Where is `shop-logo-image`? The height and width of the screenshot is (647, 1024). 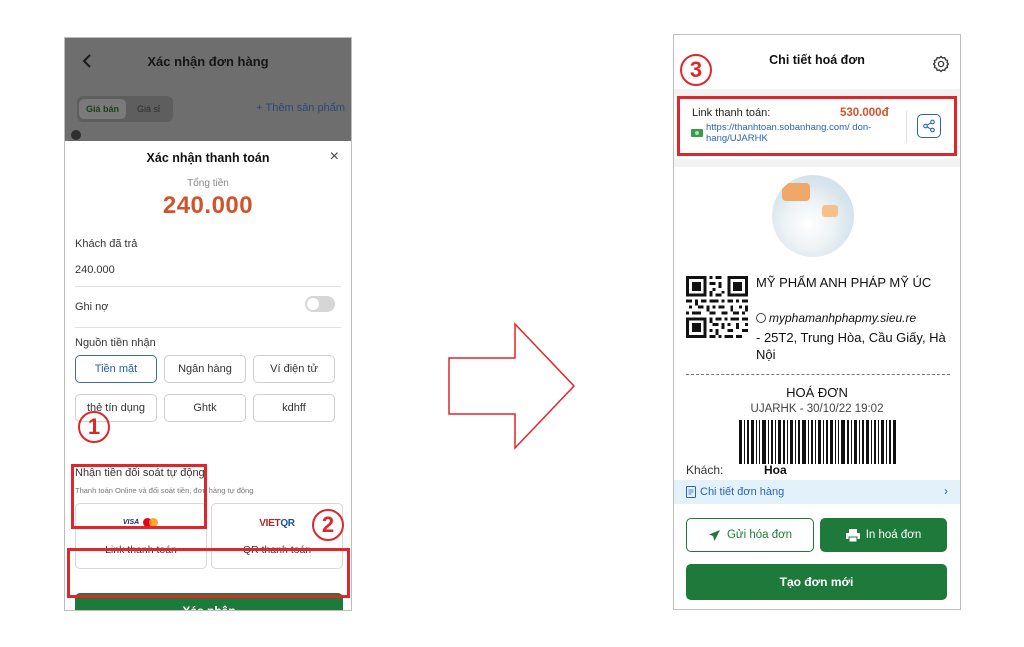 shop-logo-image is located at coordinates (813, 216).